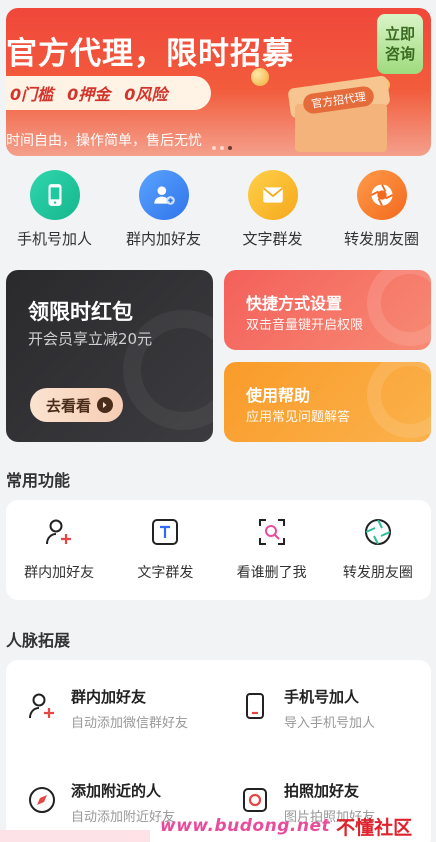 The image size is (436, 842). I want to click on shortcut-settings-card: 快捷方式设置 双击音量键开启权限, so click(327, 310).